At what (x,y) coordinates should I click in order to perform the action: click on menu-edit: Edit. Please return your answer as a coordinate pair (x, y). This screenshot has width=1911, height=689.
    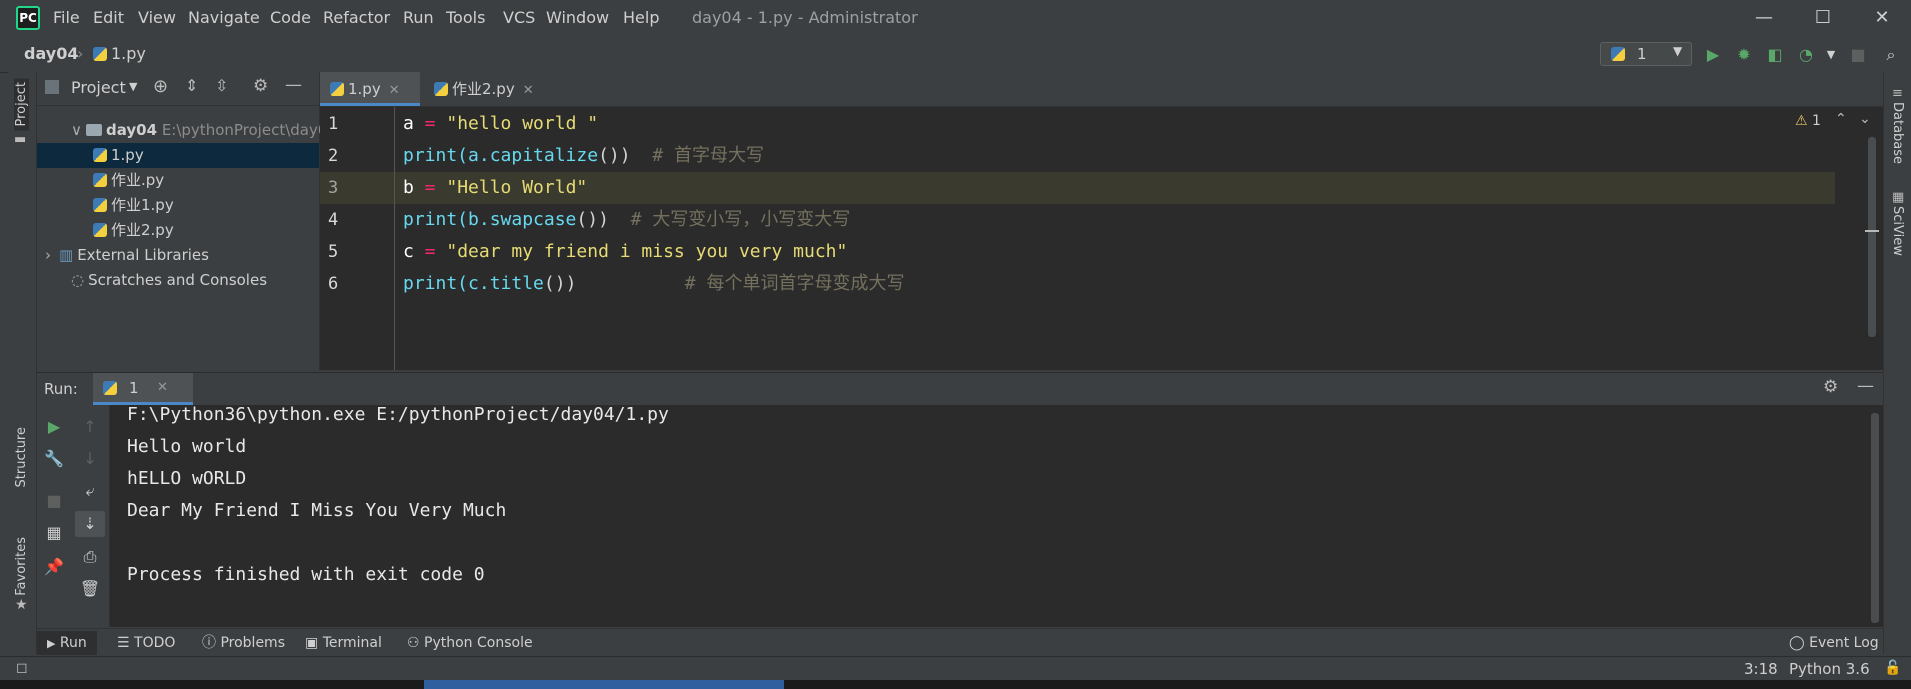
    Looking at the image, I should click on (108, 18).